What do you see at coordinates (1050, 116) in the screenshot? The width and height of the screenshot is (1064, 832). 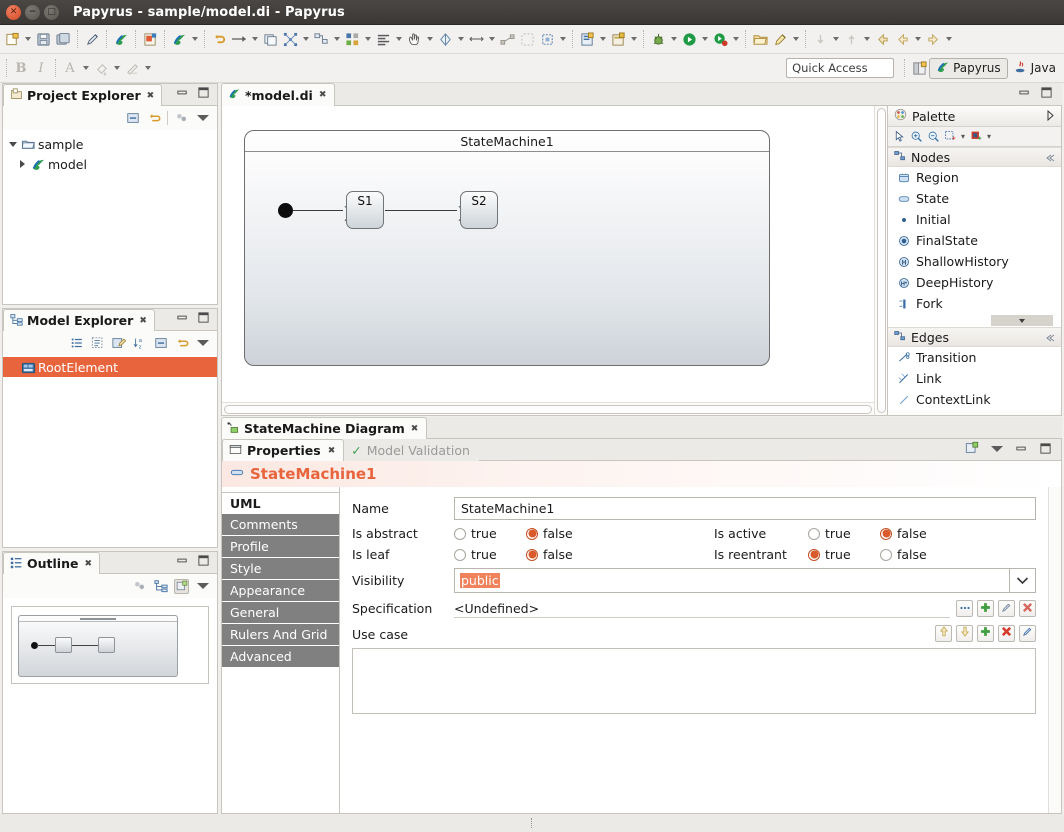 I see `palette-collapse-icon` at bounding box center [1050, 116].